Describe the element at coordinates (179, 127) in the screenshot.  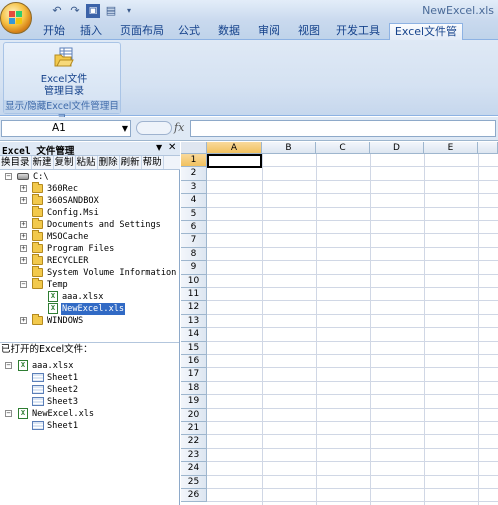
I see `insert-function-icon: fx` at that location.